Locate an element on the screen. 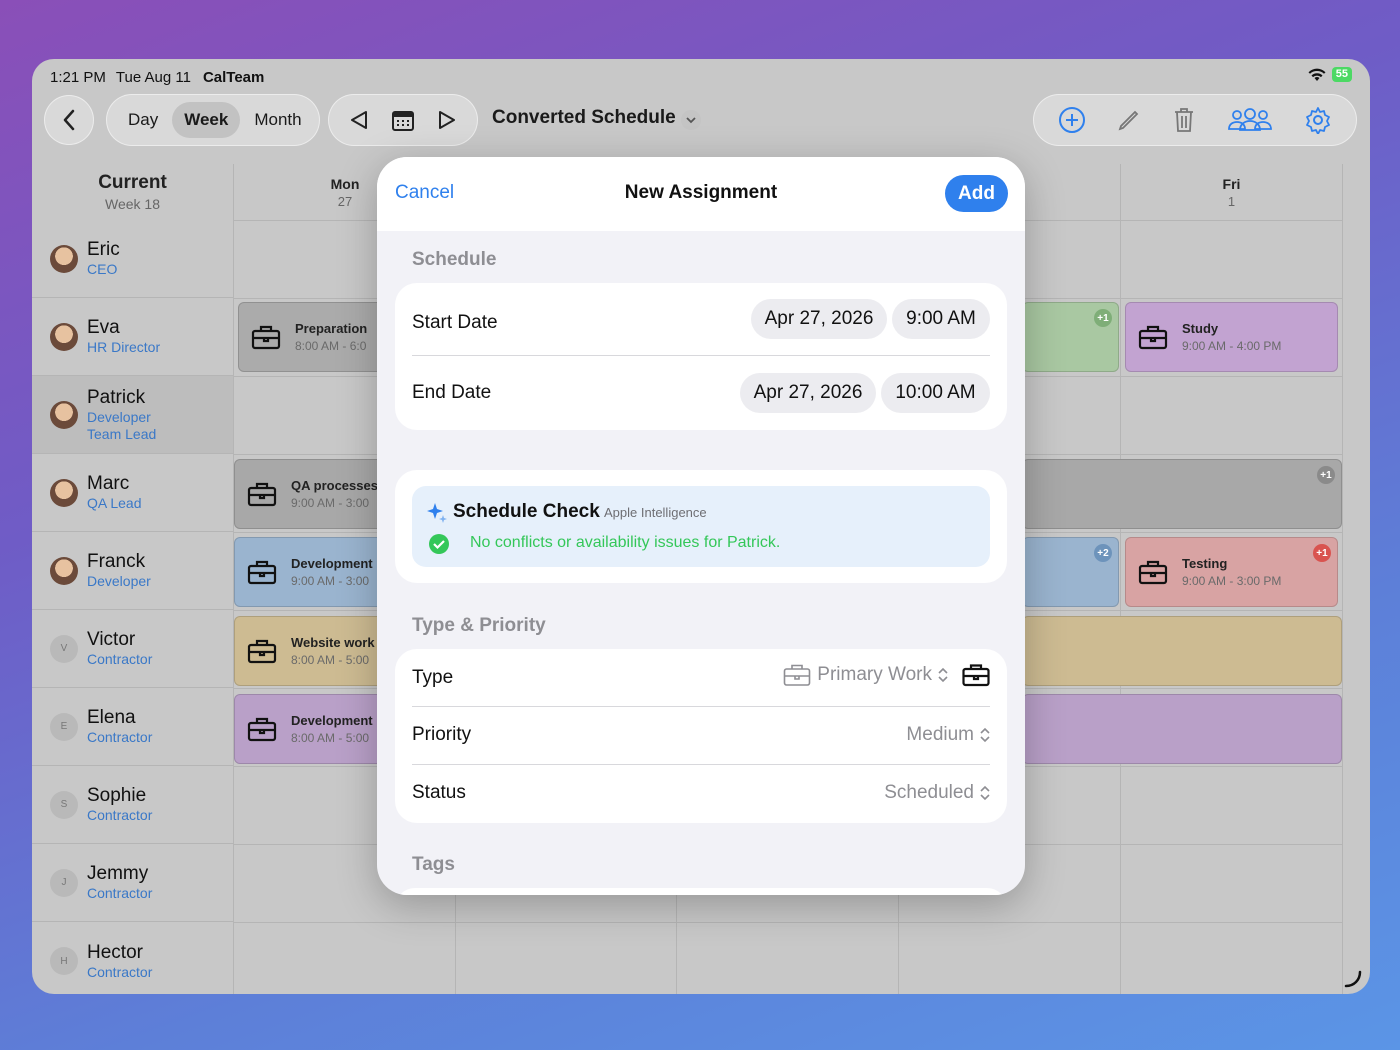 The width and height of the screenshot is (1400, 1050). segment-month: Month is located at coordinates (277, 120).